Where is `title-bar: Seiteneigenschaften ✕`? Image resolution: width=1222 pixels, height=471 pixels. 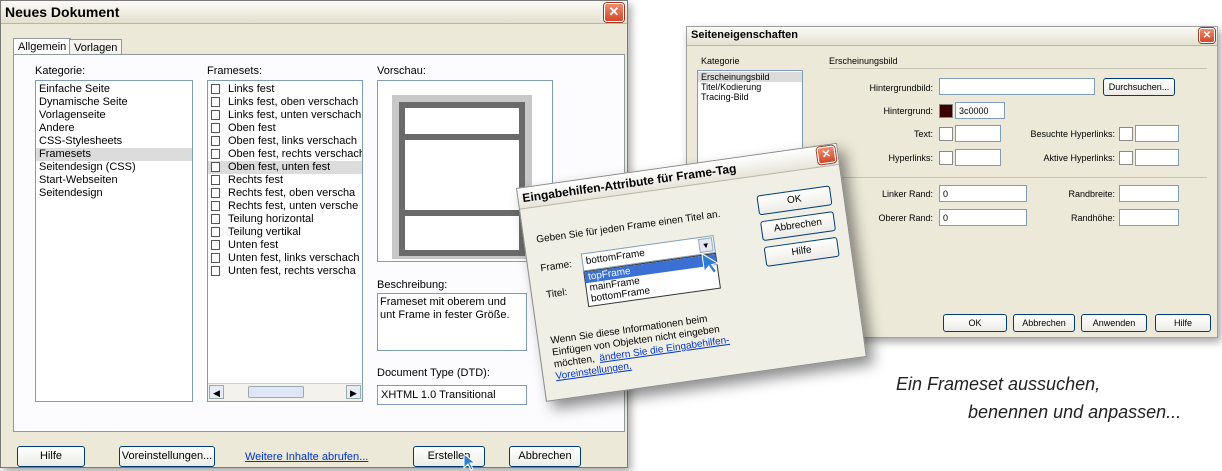 title-bar: Seiteneigenschaften ✕ is located at coordinates (952, 36).